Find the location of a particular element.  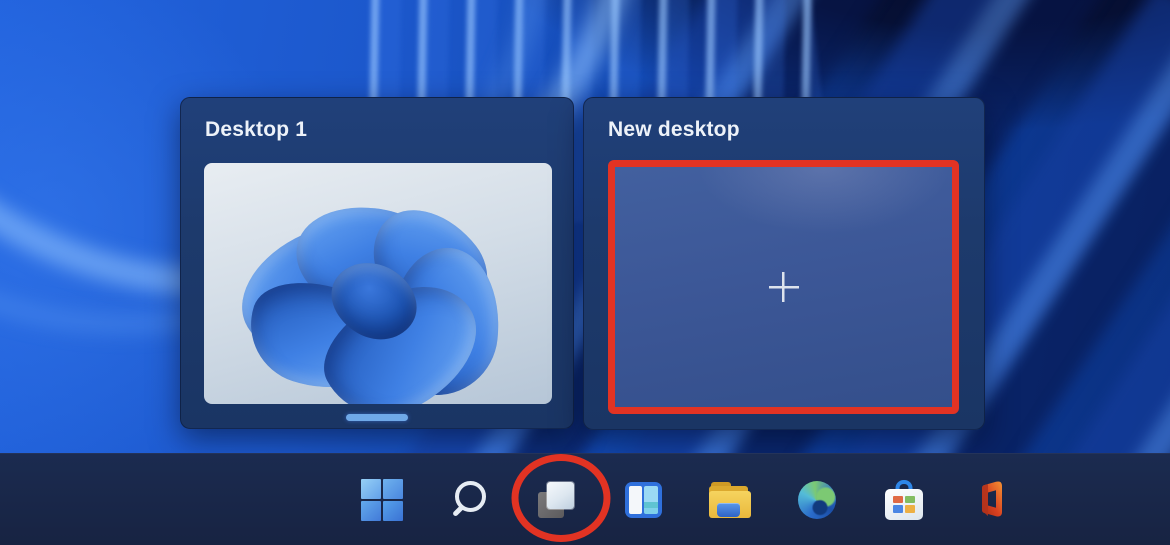

new-desktop-thumbnail annotation-rectangle is located at coordinates (783, 287).